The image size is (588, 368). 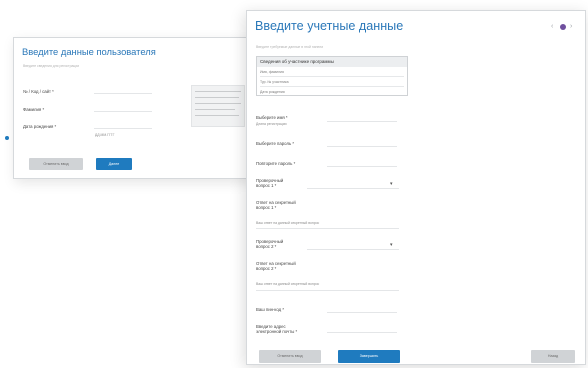 What do you see at coordinates (51, 66) in the screenshot?
I see `user-dialog-subtitle: Введите сведения для регистрации` at bounding box center [51, 66].